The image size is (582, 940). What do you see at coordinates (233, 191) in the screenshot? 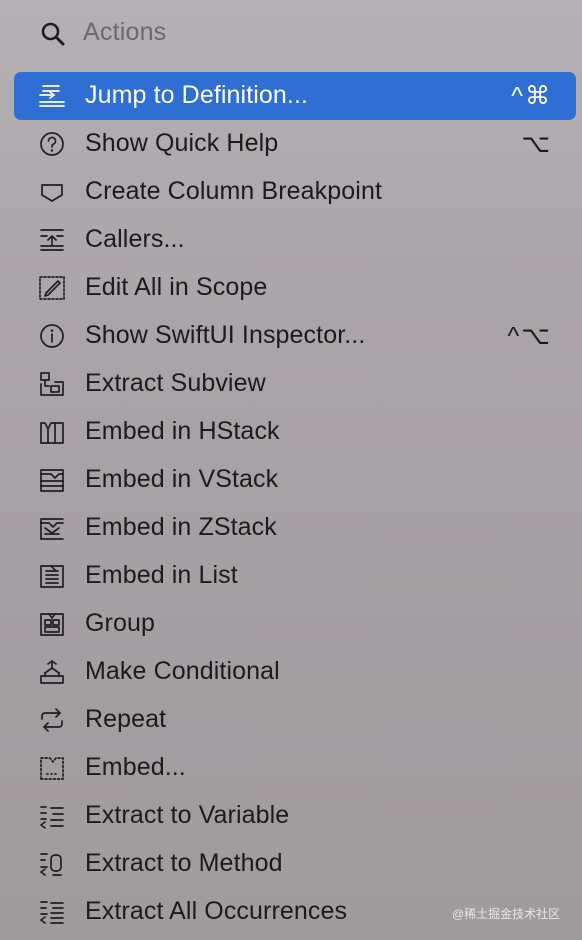
I see `menu-item-label: Create Column Breakpoint` at bounding box center [233, 191].